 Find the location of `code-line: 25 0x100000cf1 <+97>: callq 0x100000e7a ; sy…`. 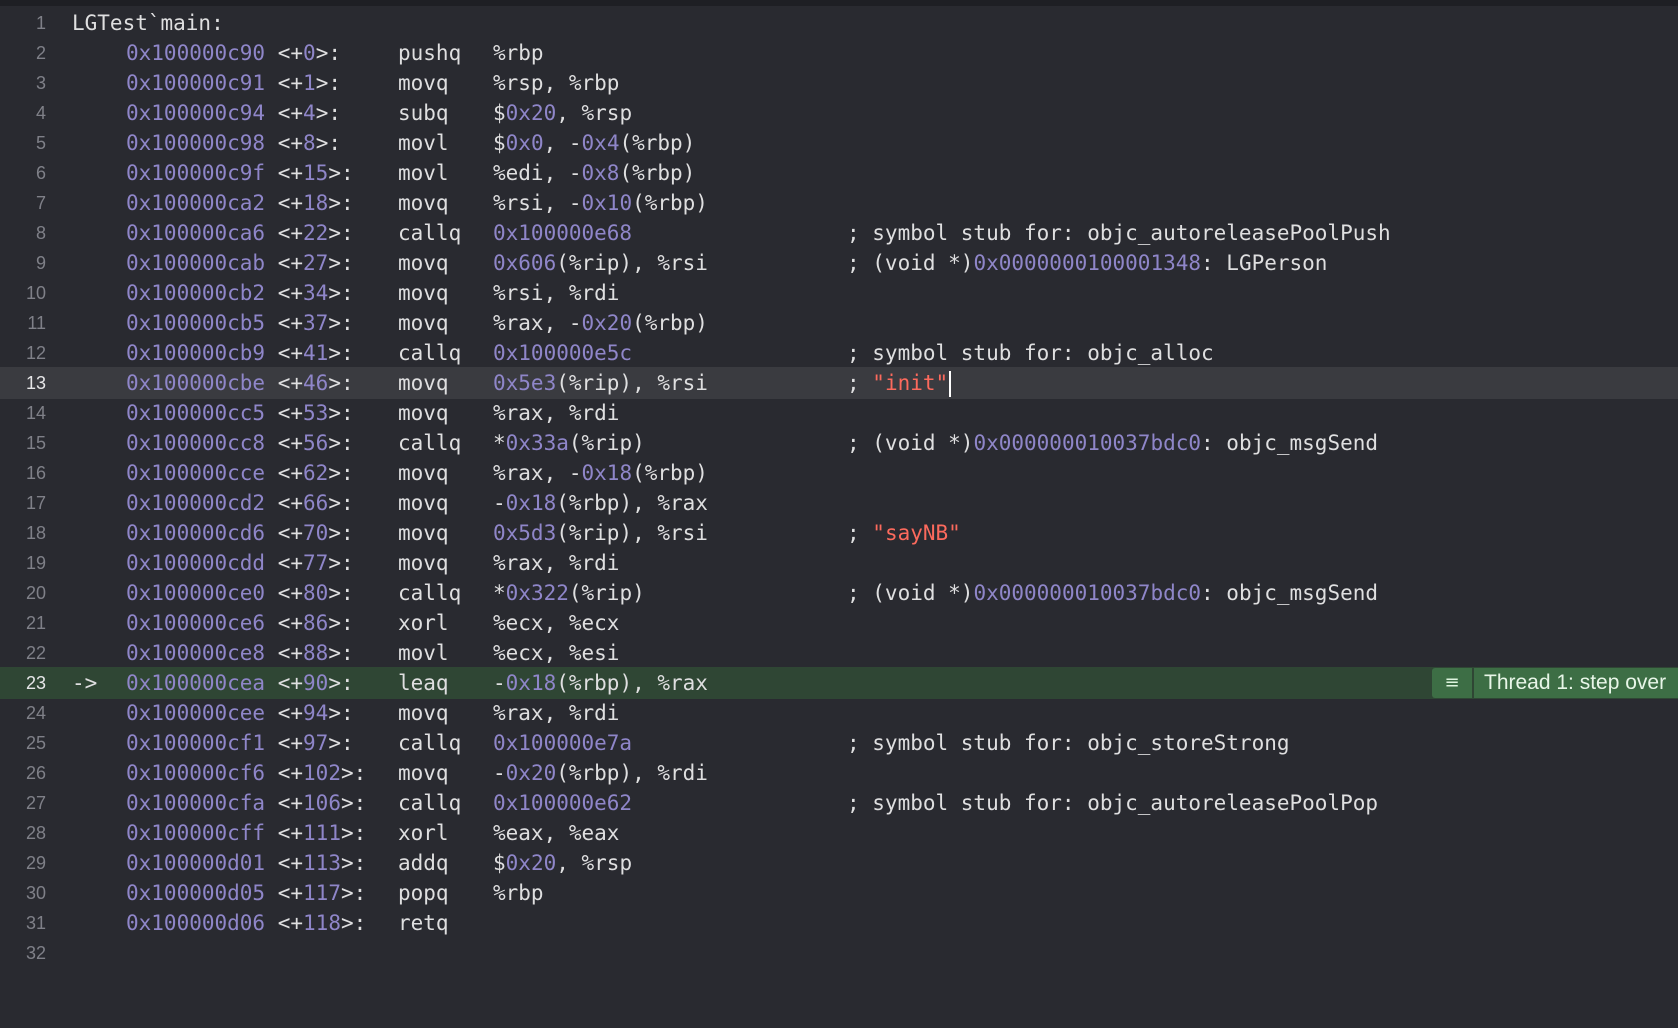

code-line: 25 0x100000cf1 <+97>: callq 0x100000e7a ; sy… is located at coordinates (839, 743).